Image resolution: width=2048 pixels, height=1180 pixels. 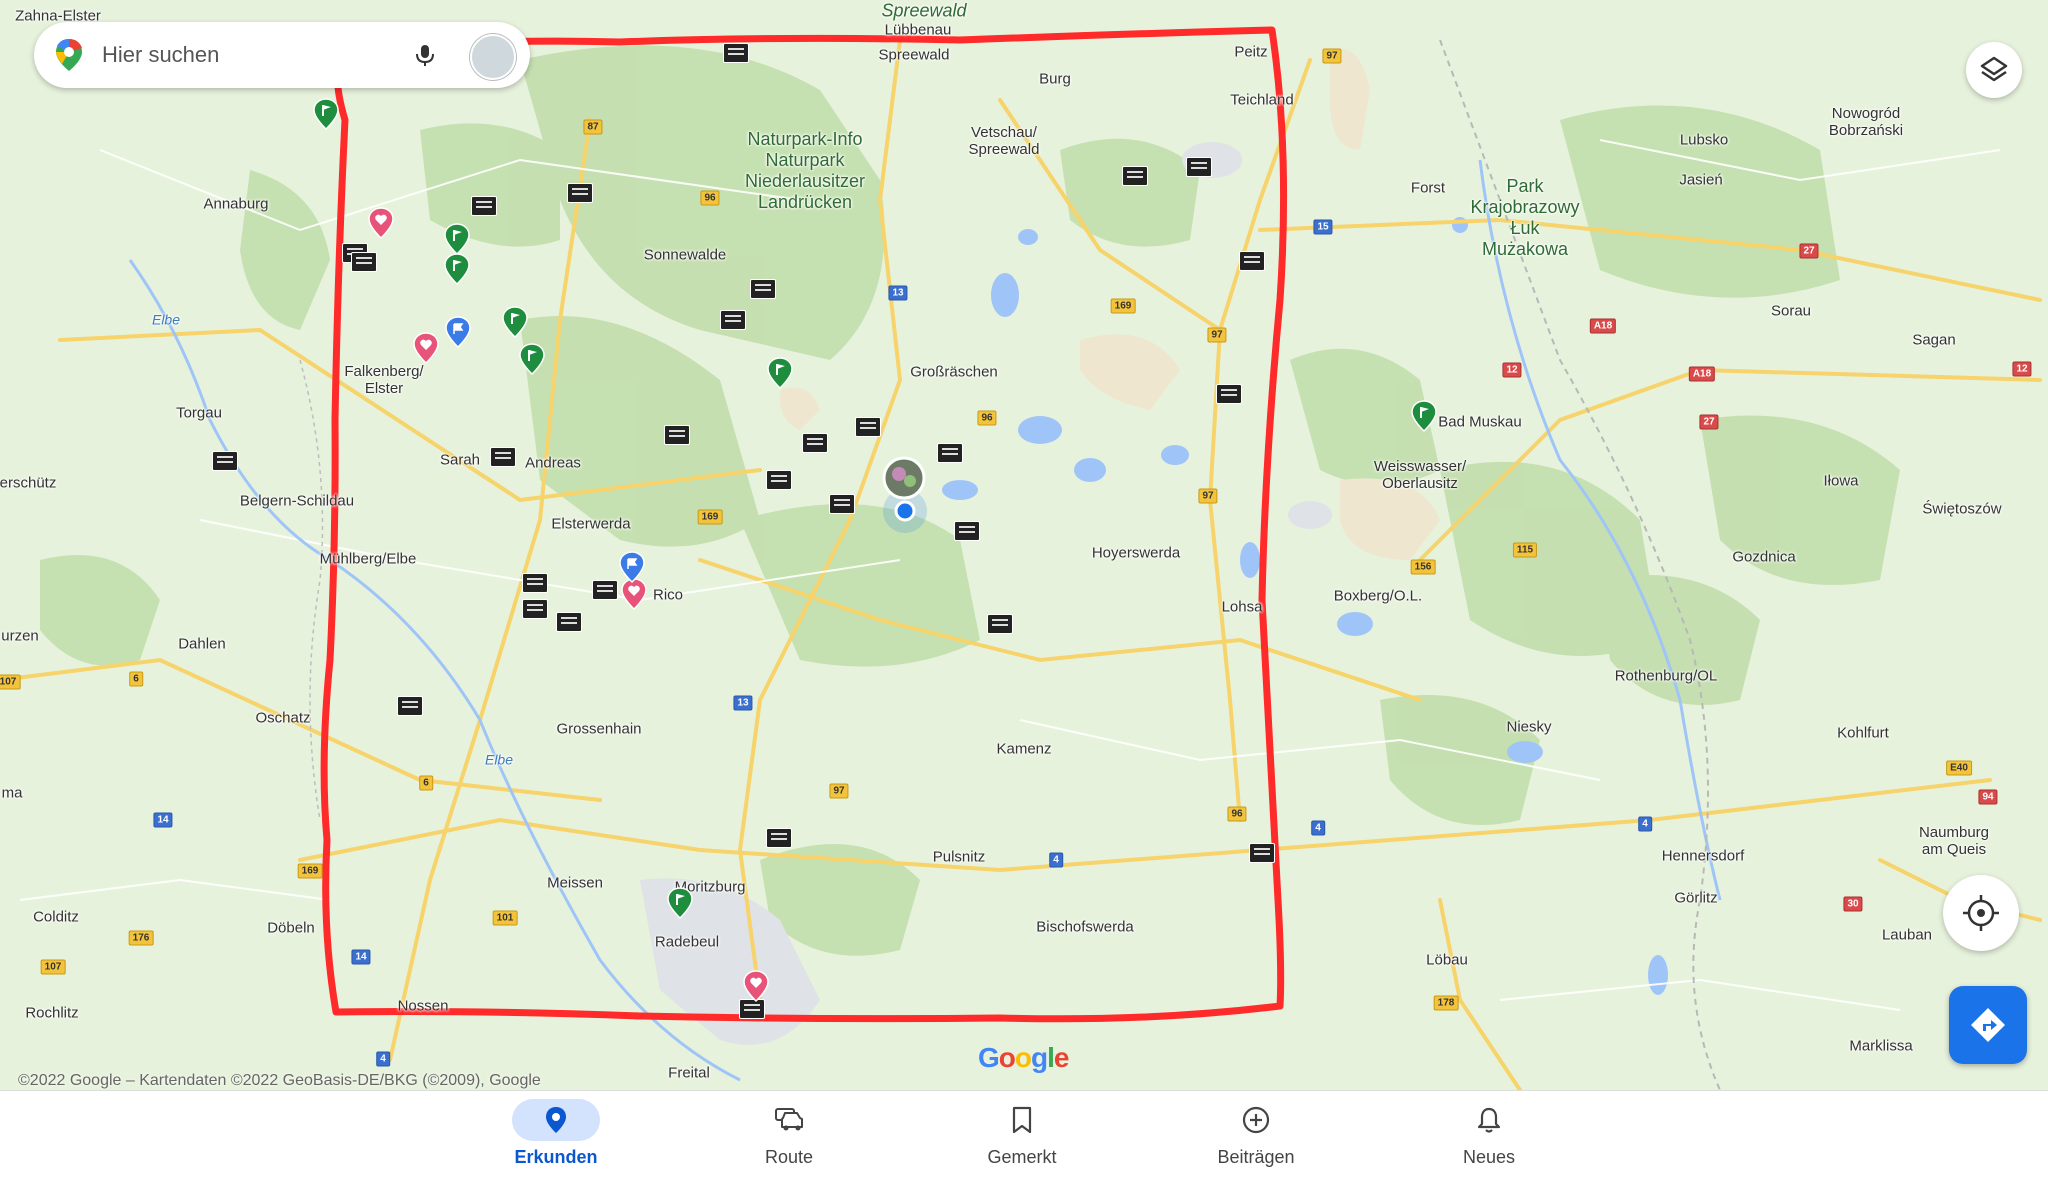 What do you see at coordinates (1055, 79) in the screenshot?
I see `place-label-burg: Burg` at bounding box center [1055, 79].